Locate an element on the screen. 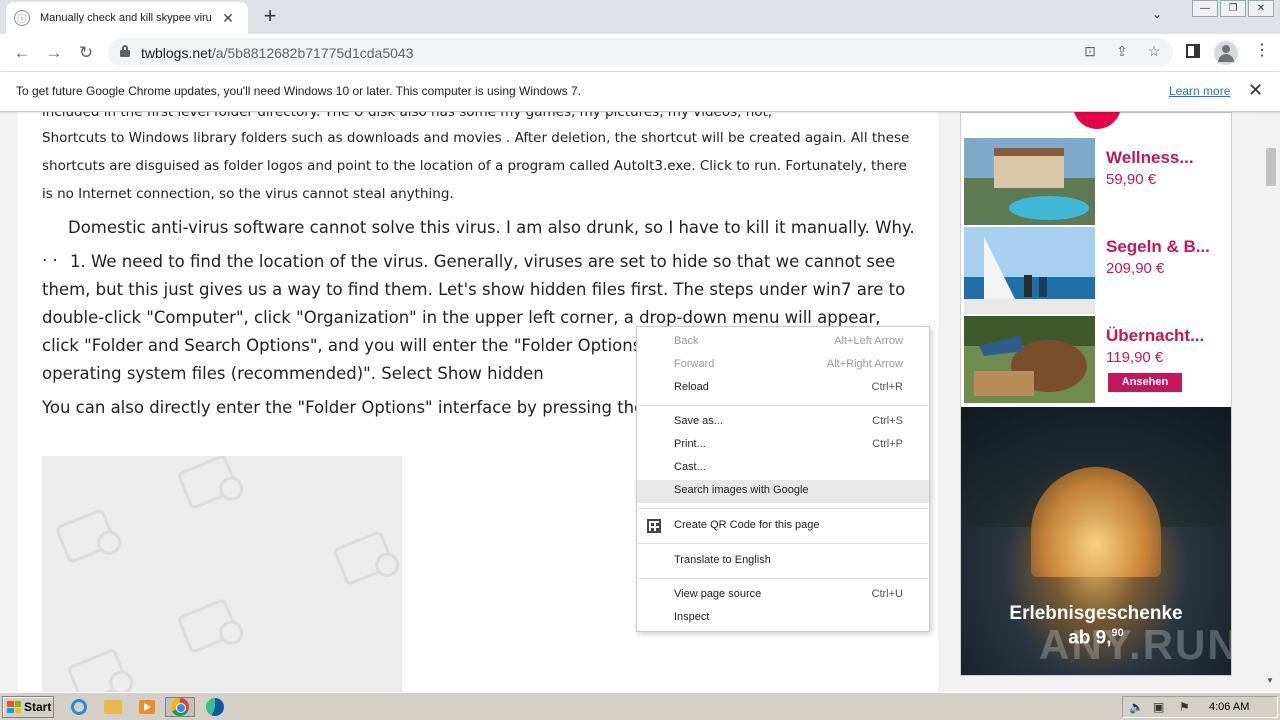  tab-search-chevron-icon: ⌄ is located at coordinates (1157, 14).